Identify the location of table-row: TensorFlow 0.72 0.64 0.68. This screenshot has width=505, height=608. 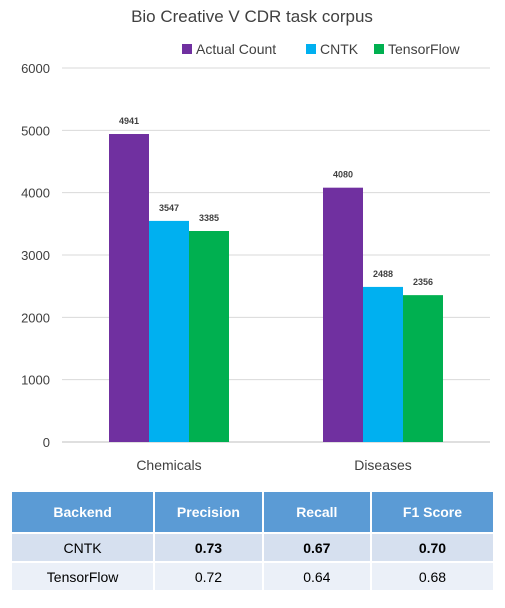
(252, 576).